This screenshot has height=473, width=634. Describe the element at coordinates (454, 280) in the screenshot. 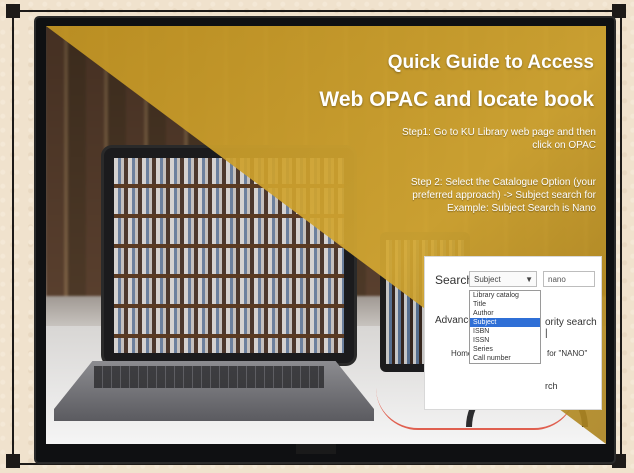

I see `search-label: Search` at that location.